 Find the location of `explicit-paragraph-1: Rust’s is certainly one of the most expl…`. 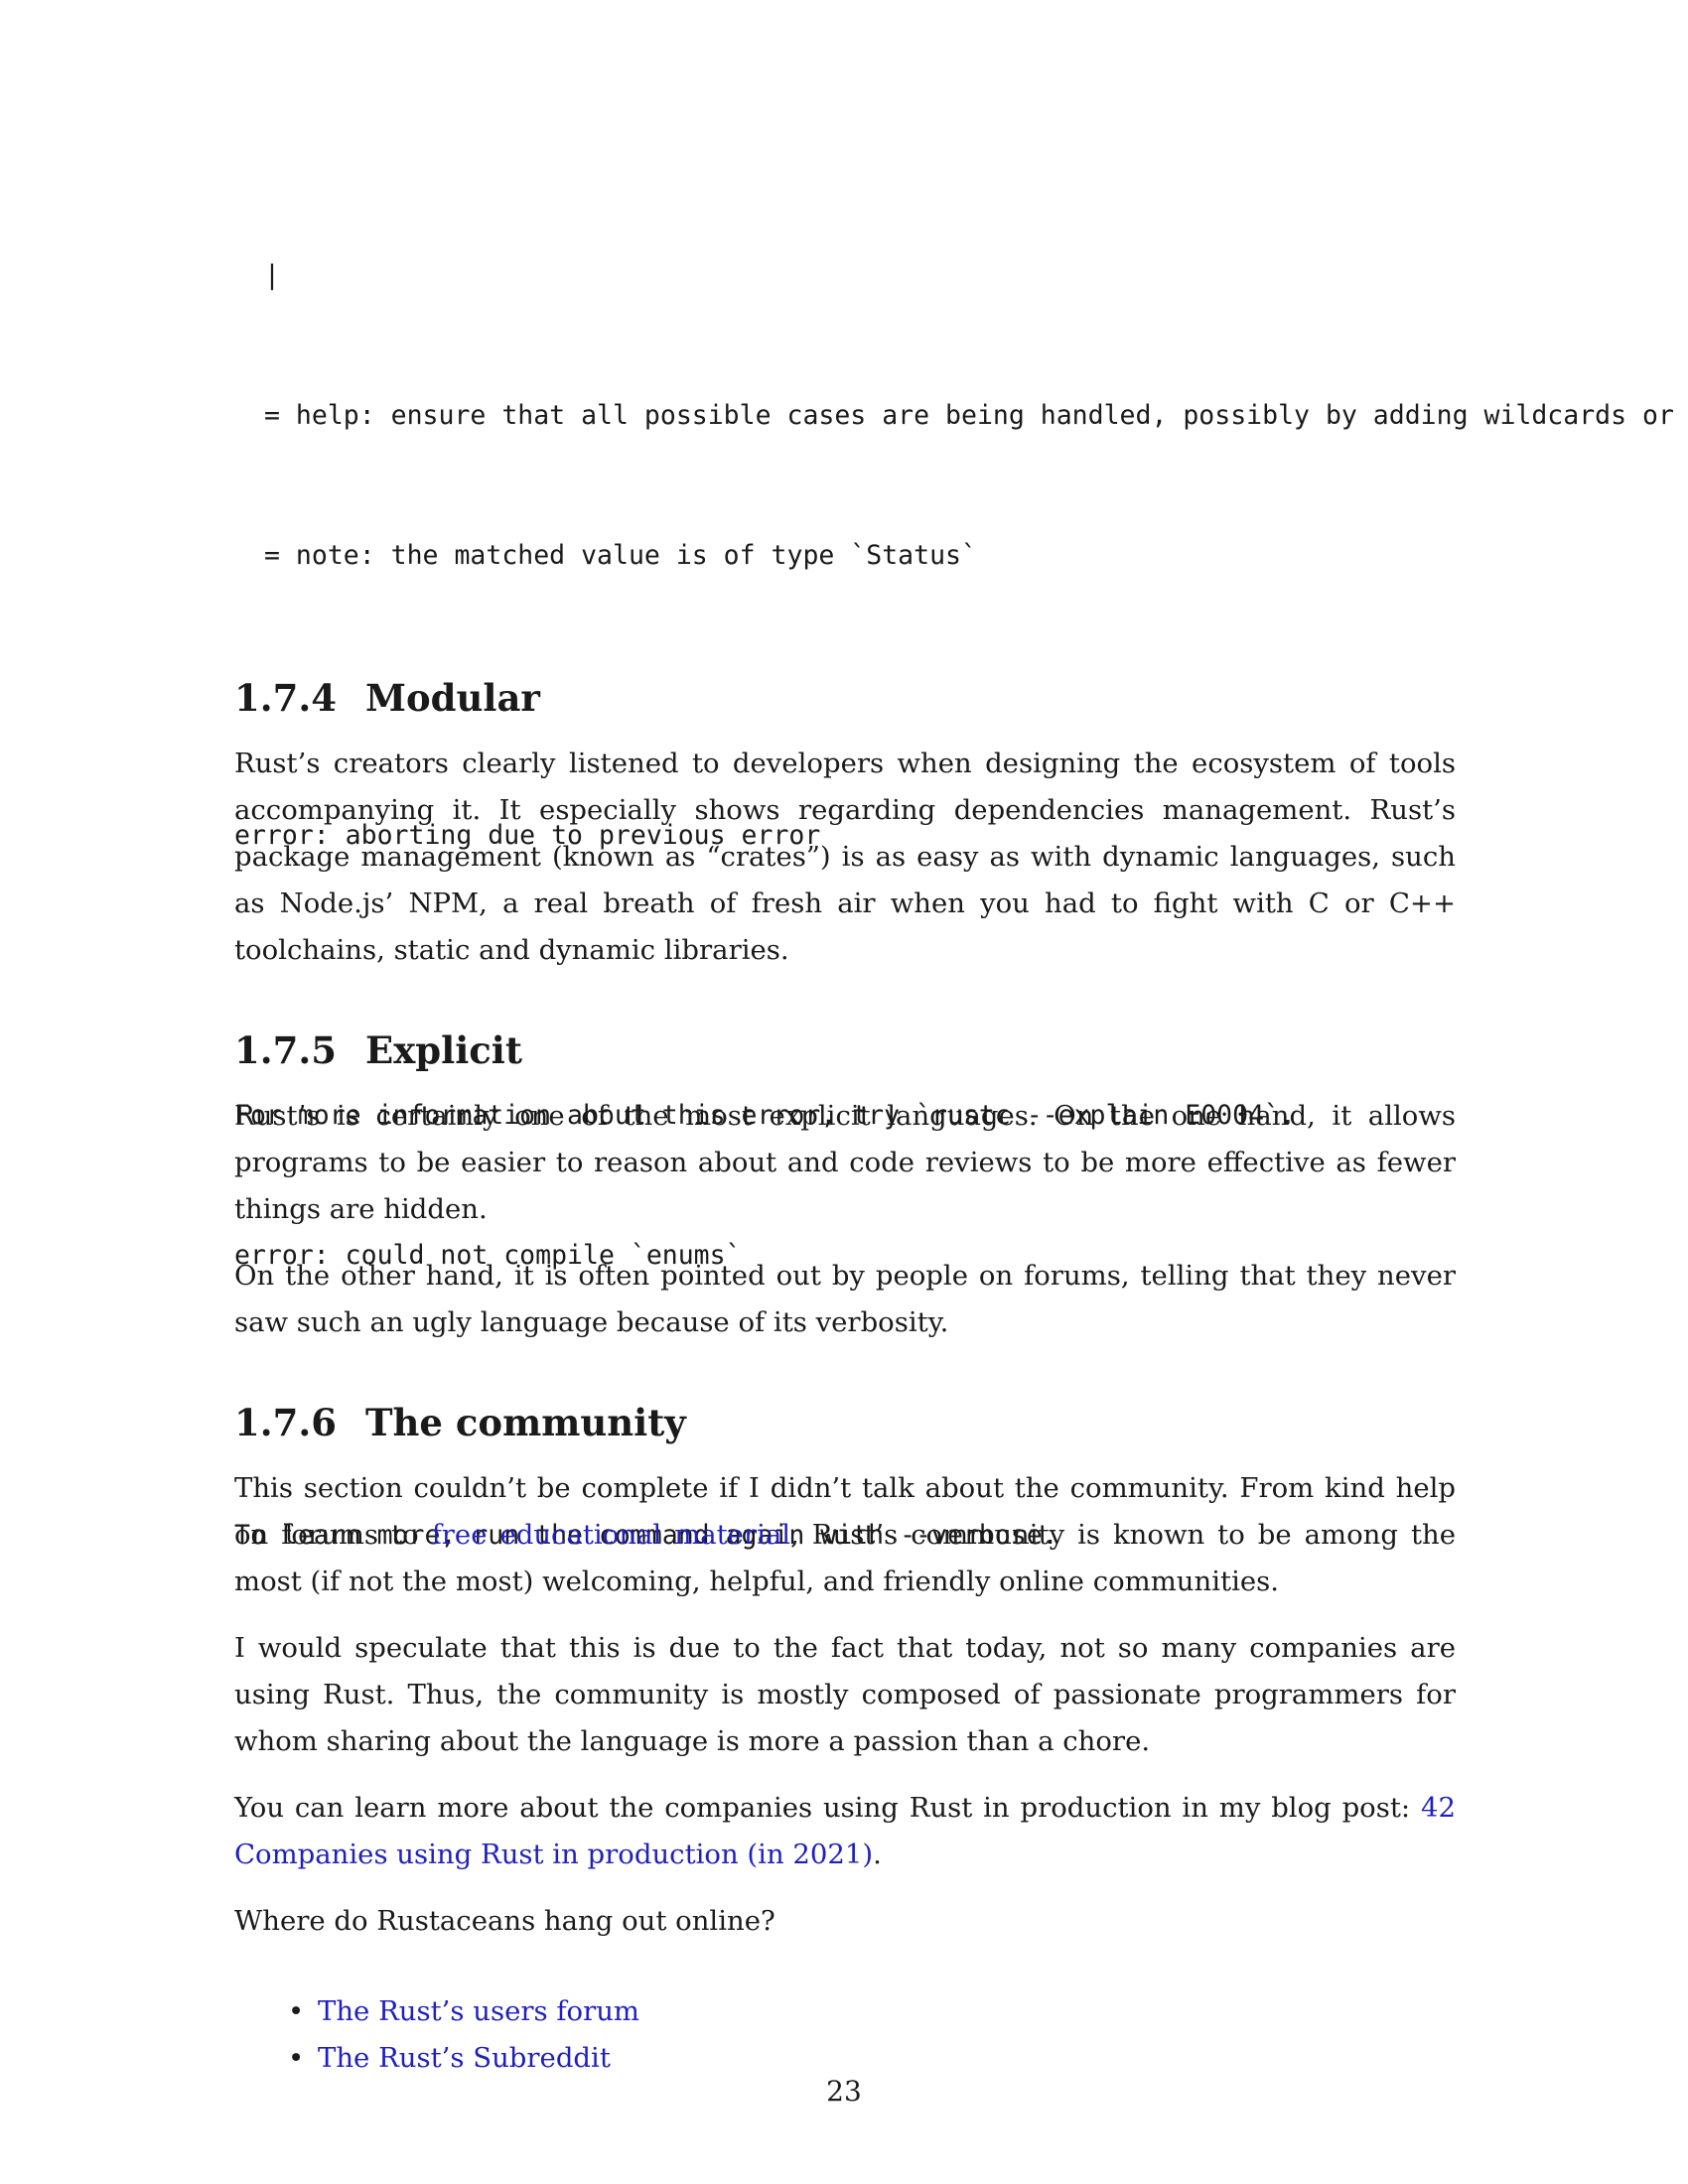

explicit-paragraph-1: Rust’s is certainly one of the most expl… is located at coordinates (845, 1162).